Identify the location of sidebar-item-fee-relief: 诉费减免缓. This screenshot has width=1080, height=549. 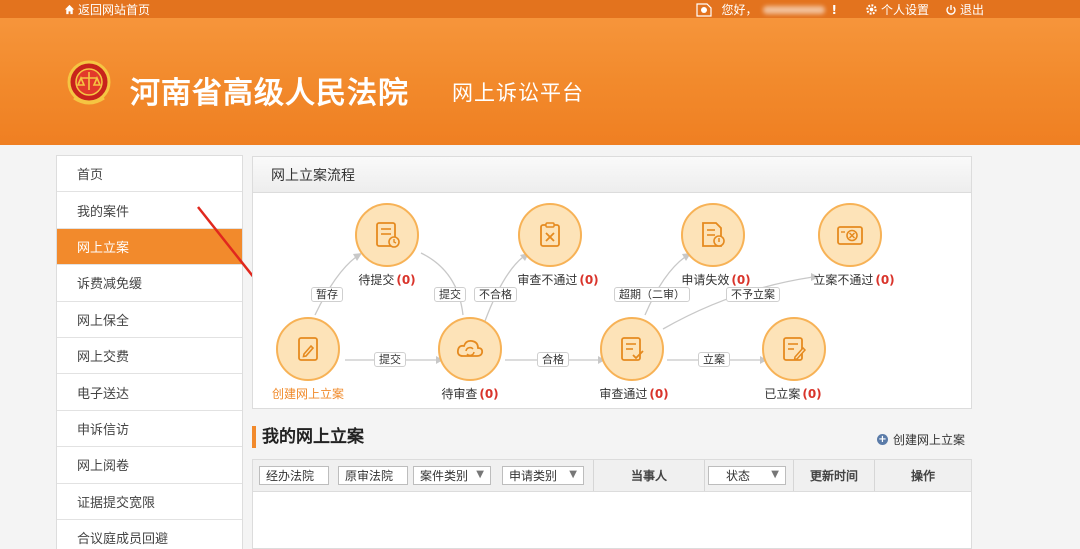
(149, 283).